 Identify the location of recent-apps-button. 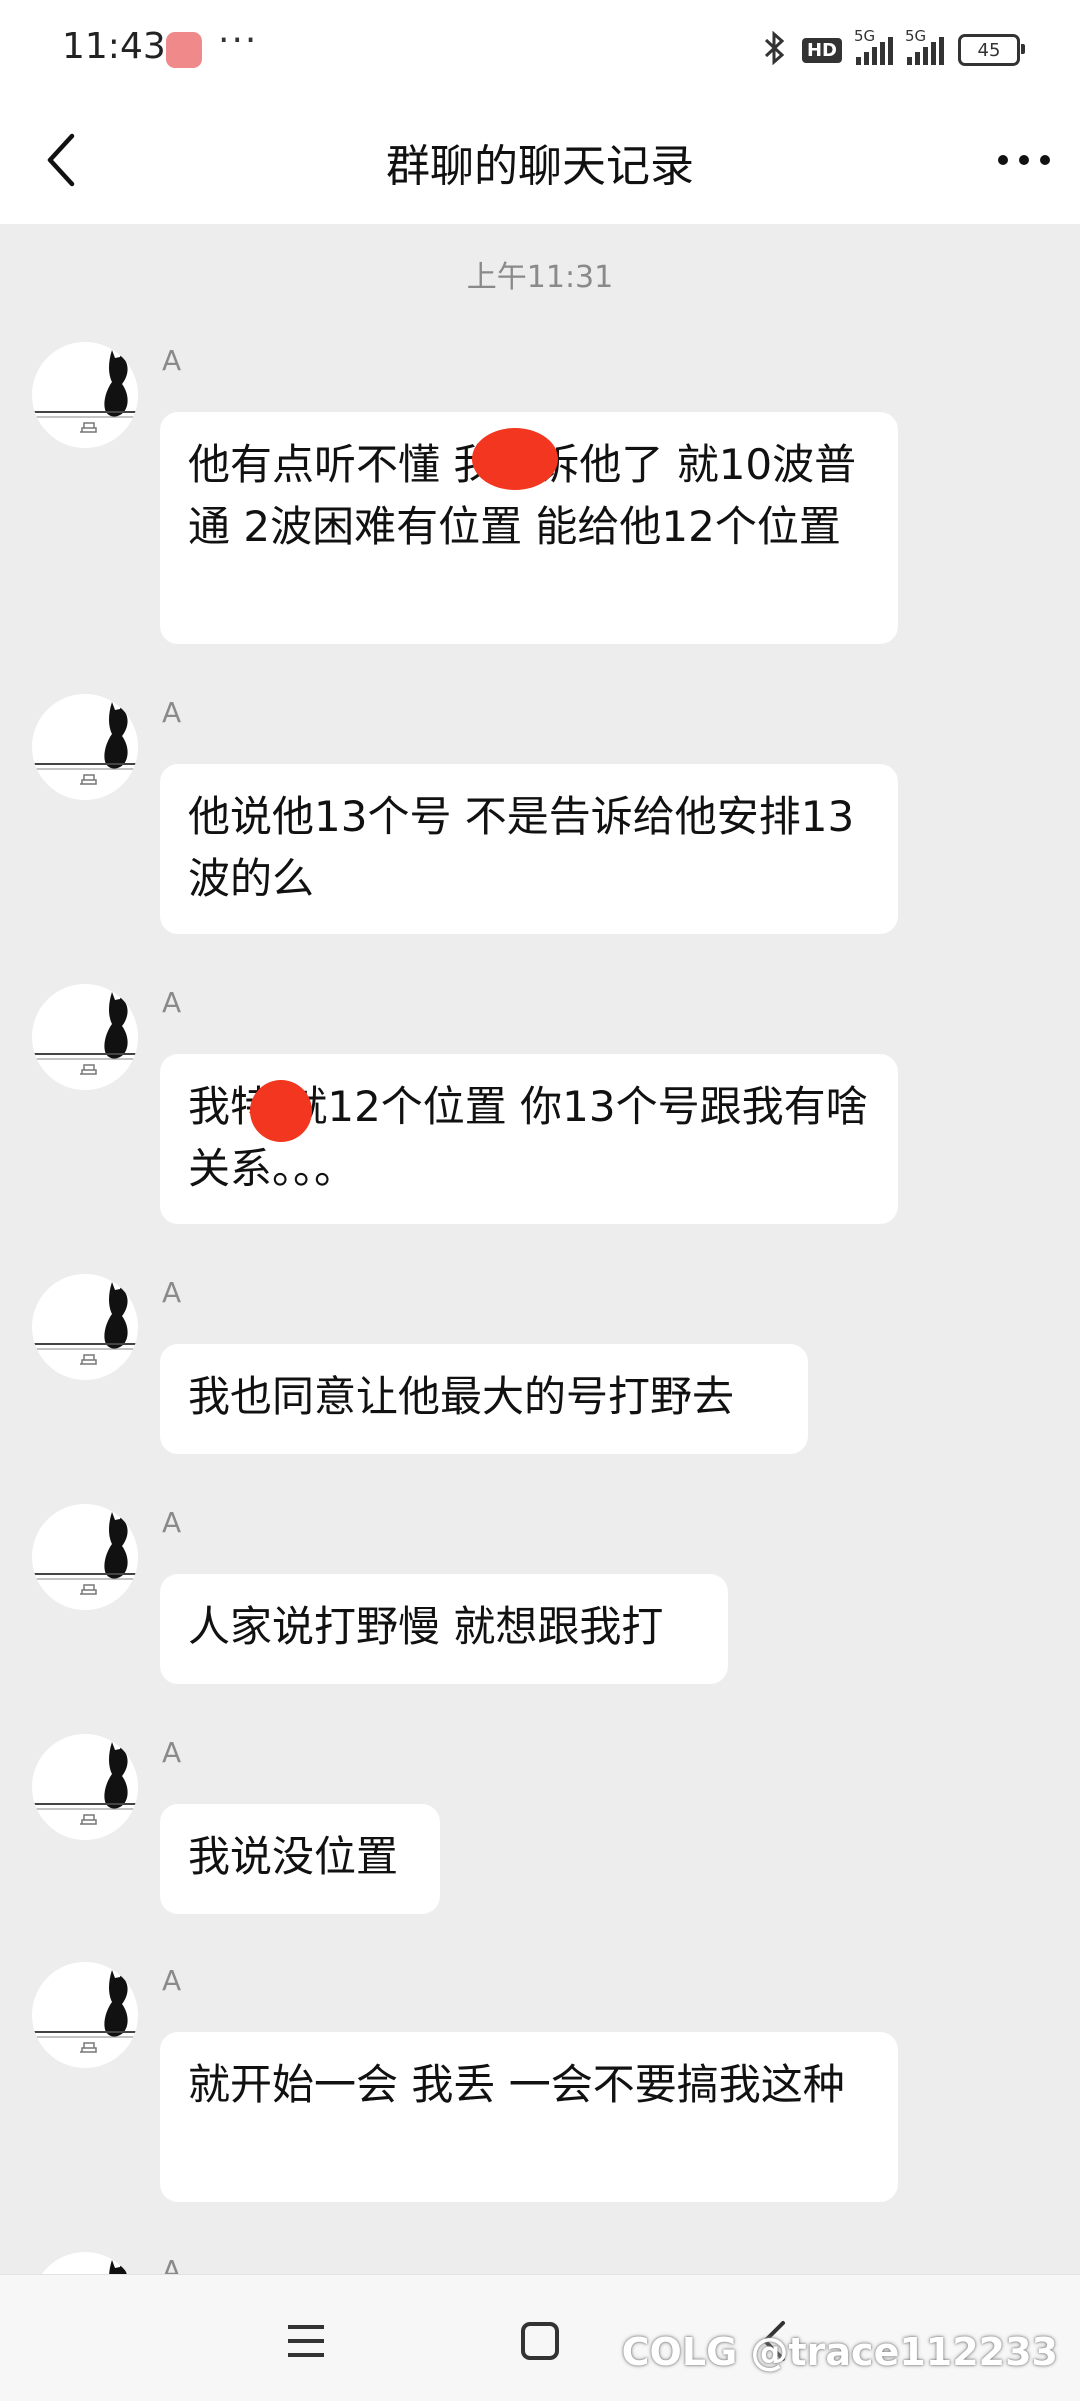
(306, 2341).